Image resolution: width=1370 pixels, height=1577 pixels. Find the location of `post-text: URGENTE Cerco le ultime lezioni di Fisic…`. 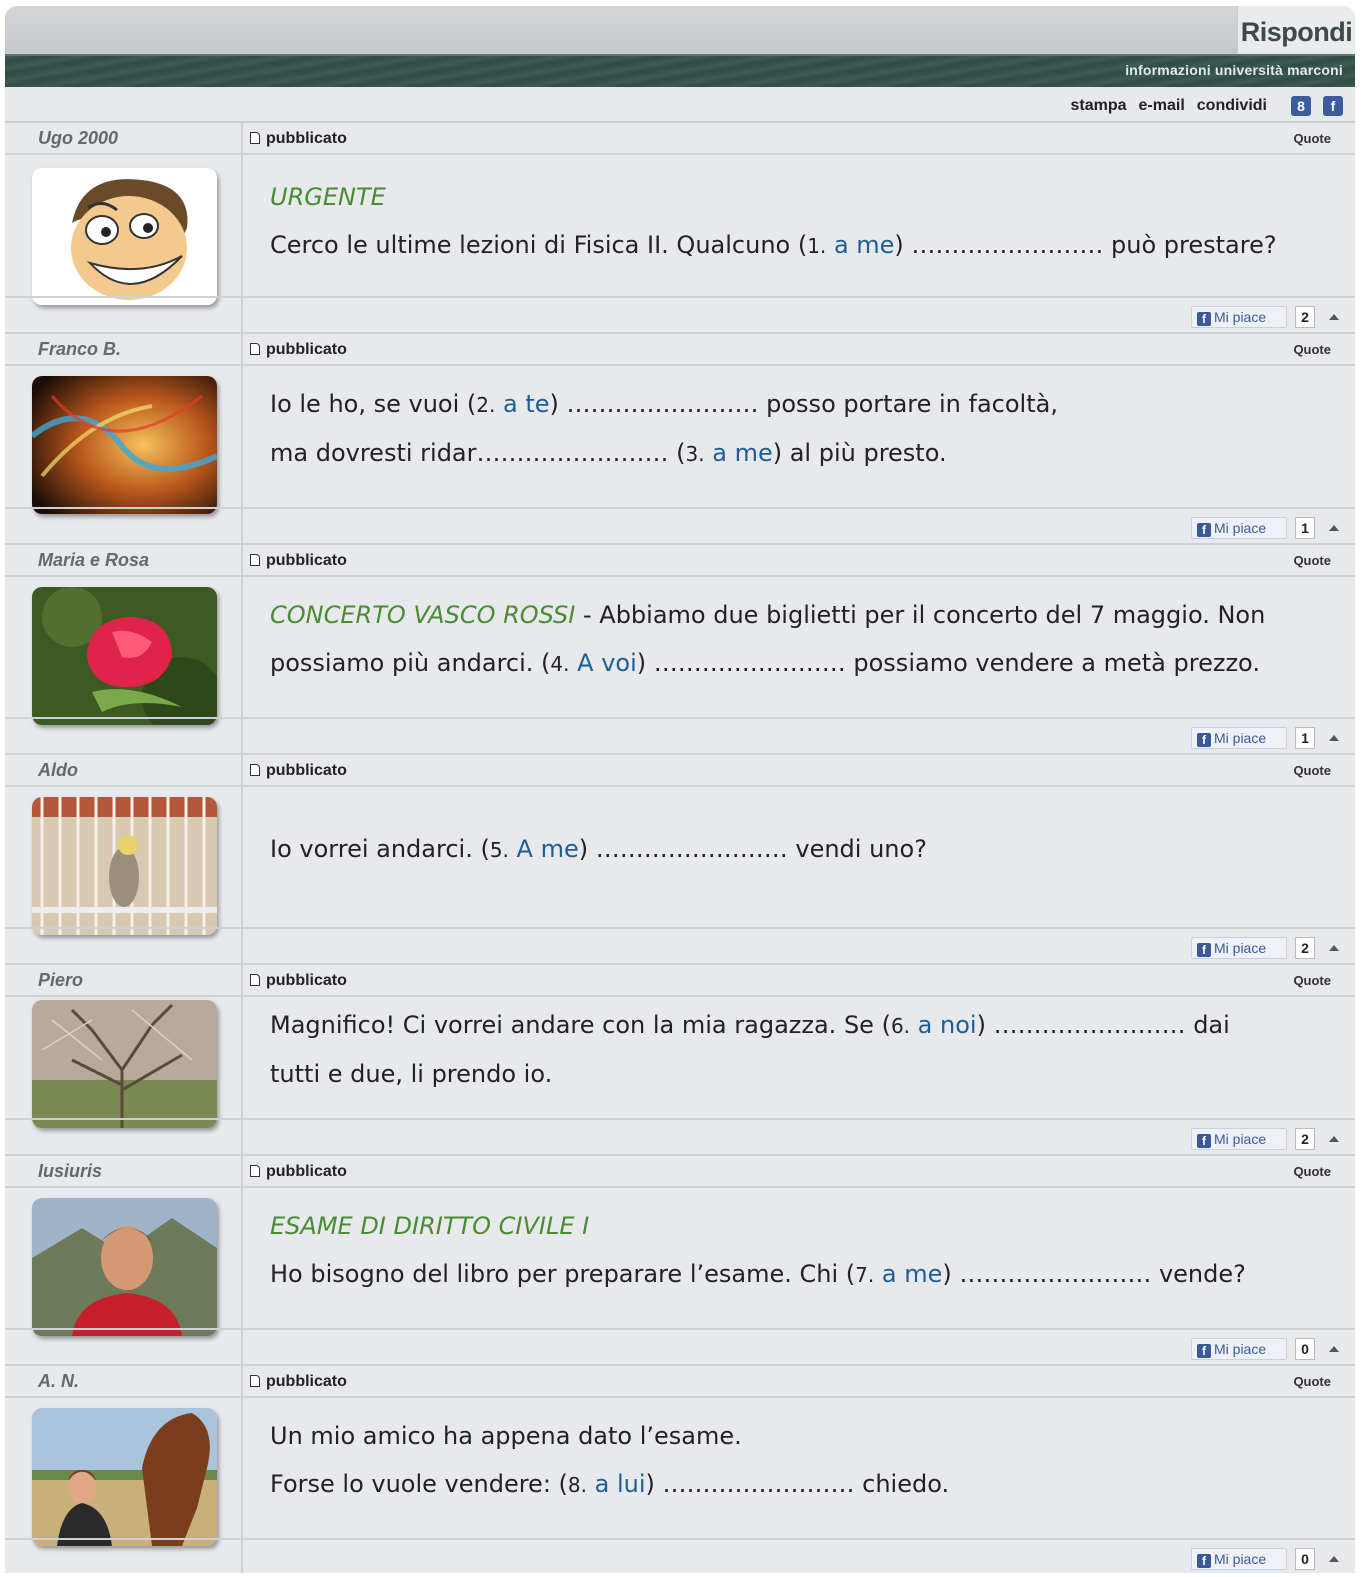

post-text: URGENTE Cerco le ultime lezioni di Fisic… is located at coordinates (797, 221).